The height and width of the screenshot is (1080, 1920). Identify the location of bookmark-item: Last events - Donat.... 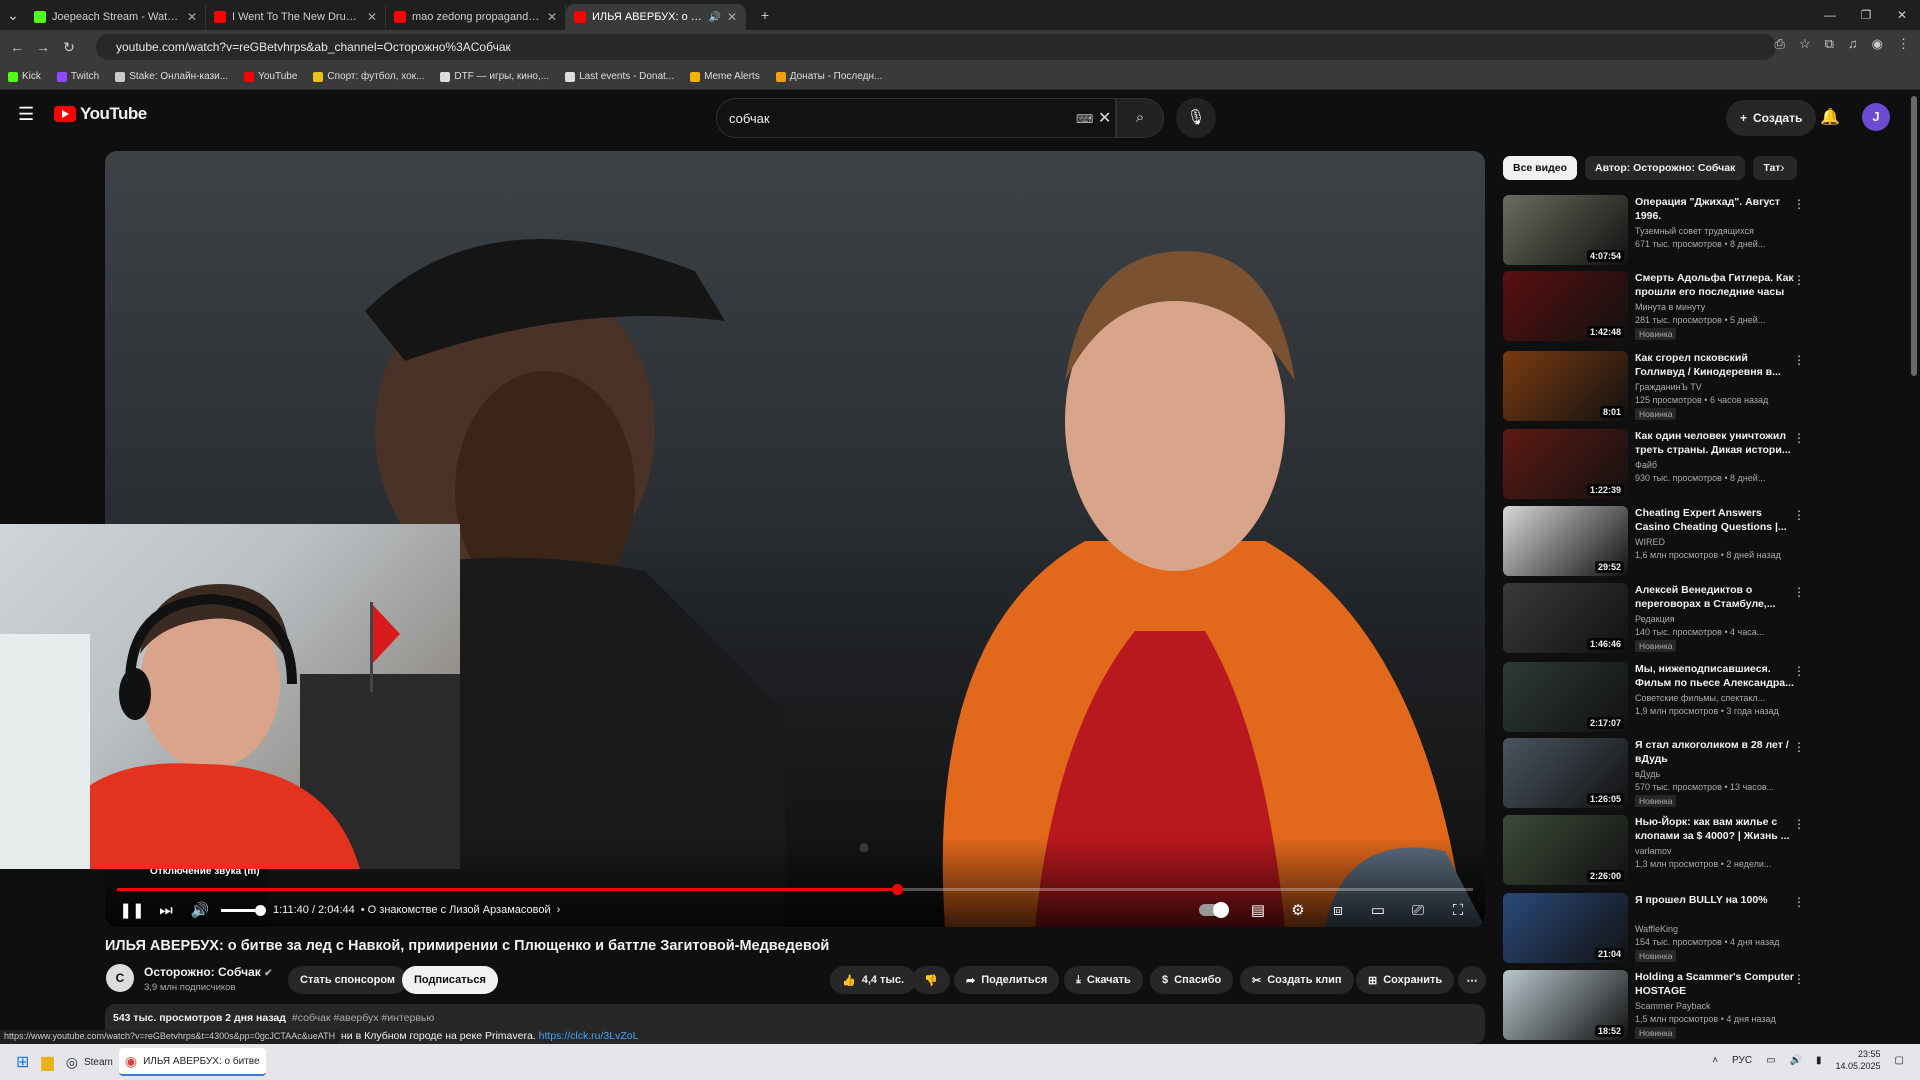
(619, 76).